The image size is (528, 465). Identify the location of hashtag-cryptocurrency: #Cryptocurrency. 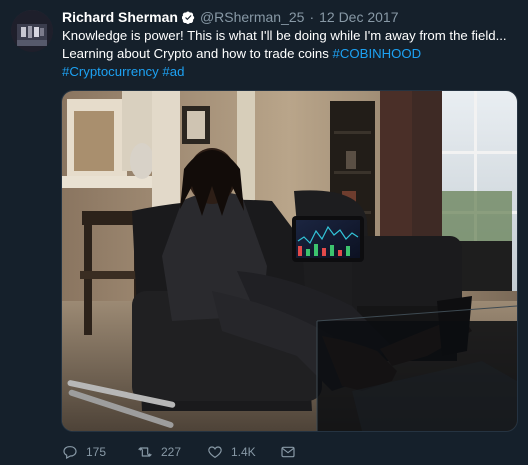
(110, 71).